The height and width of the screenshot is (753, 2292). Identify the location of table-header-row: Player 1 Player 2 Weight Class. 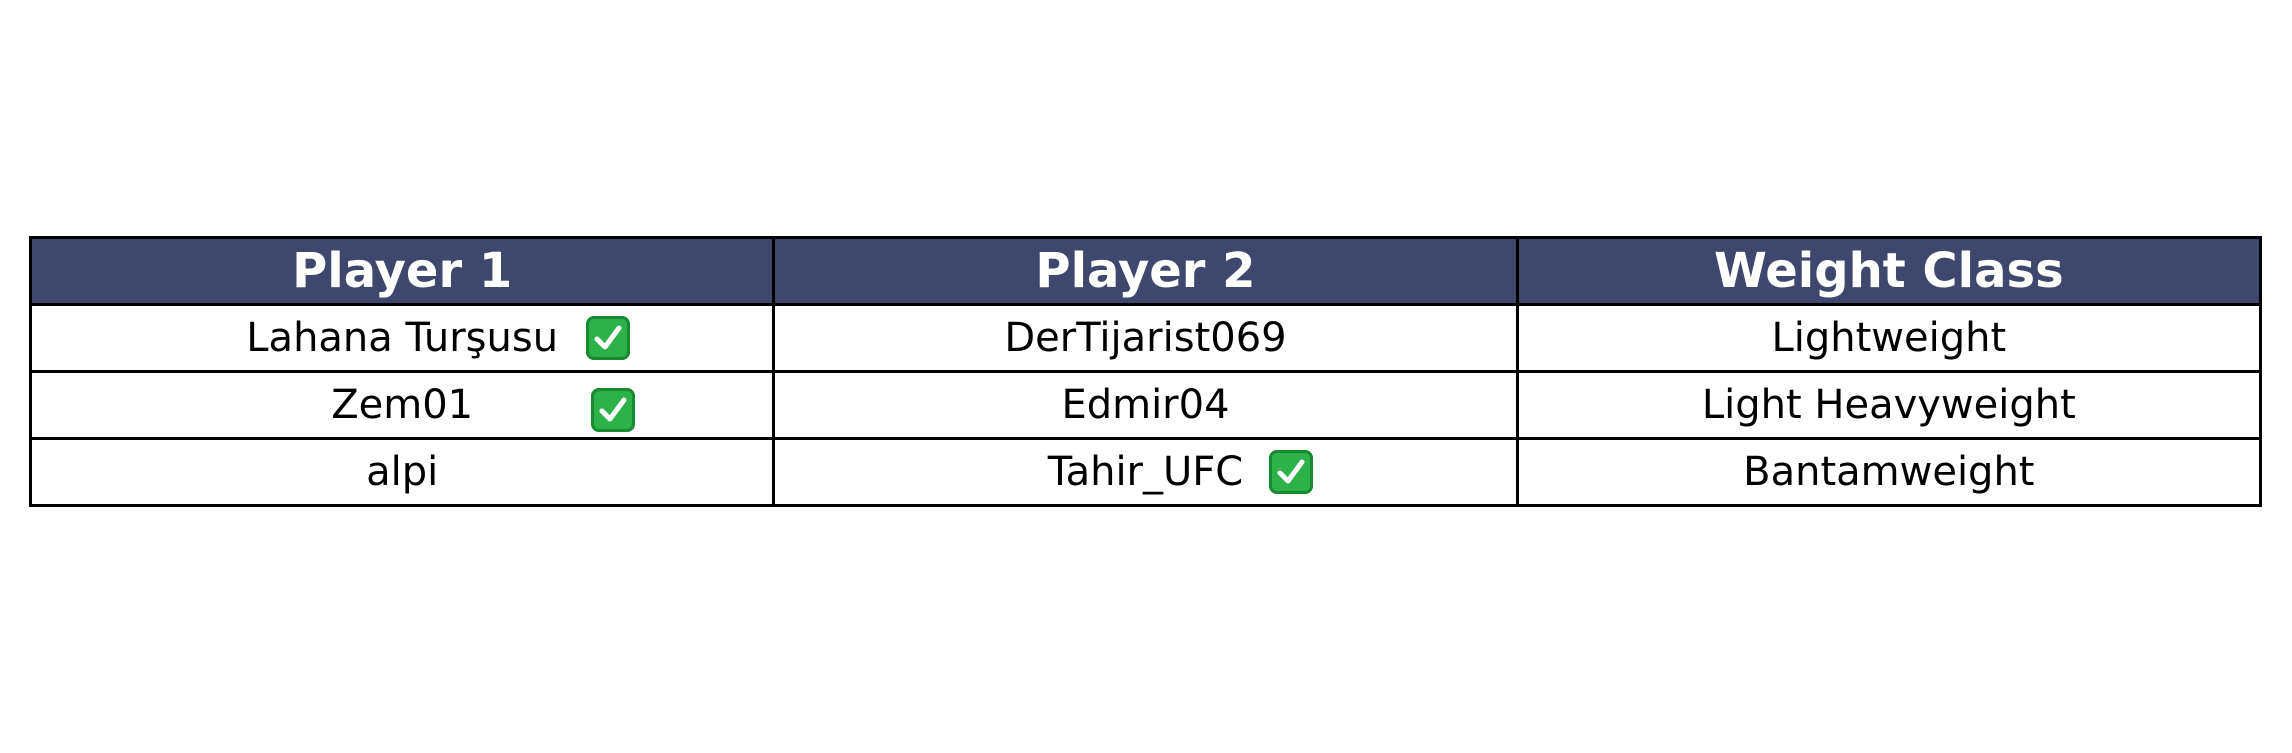
(1145, 271).